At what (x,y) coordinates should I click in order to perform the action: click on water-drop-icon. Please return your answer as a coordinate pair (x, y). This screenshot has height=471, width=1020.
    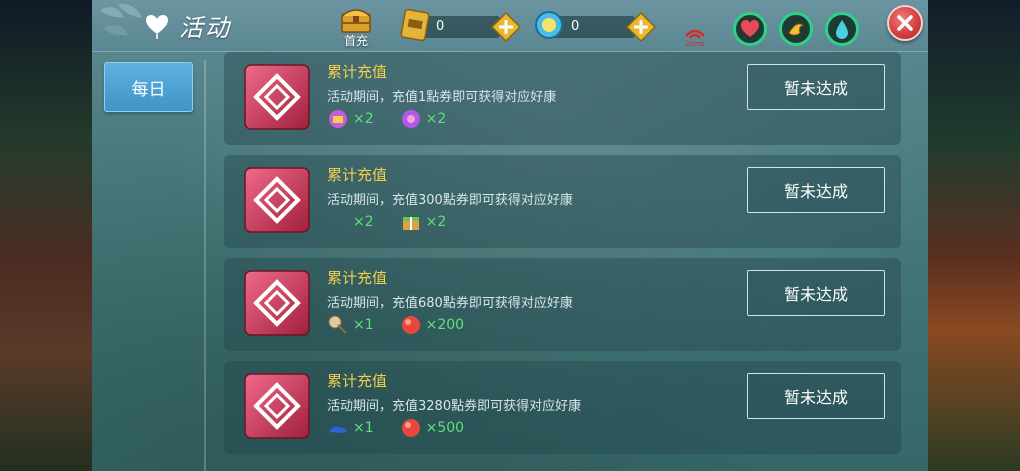
    Looking at the image, I should click on (842, 29).